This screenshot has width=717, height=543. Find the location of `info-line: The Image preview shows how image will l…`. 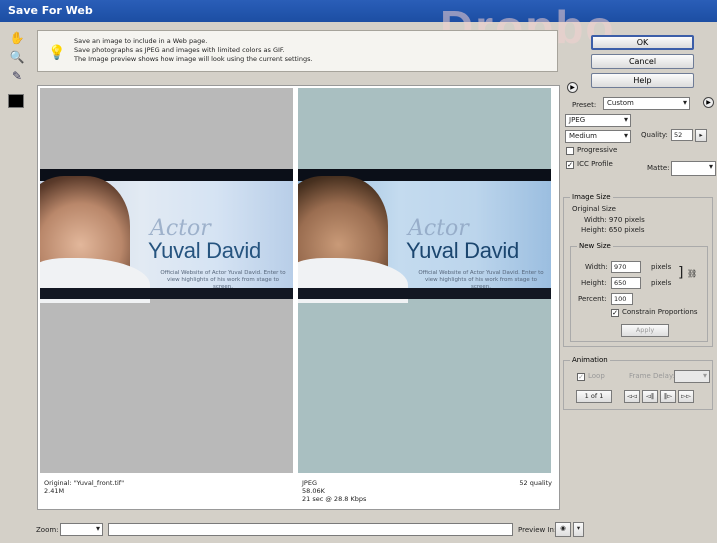

info-line: The Image preview shows how image will l… is located at coordinates (193, 59).